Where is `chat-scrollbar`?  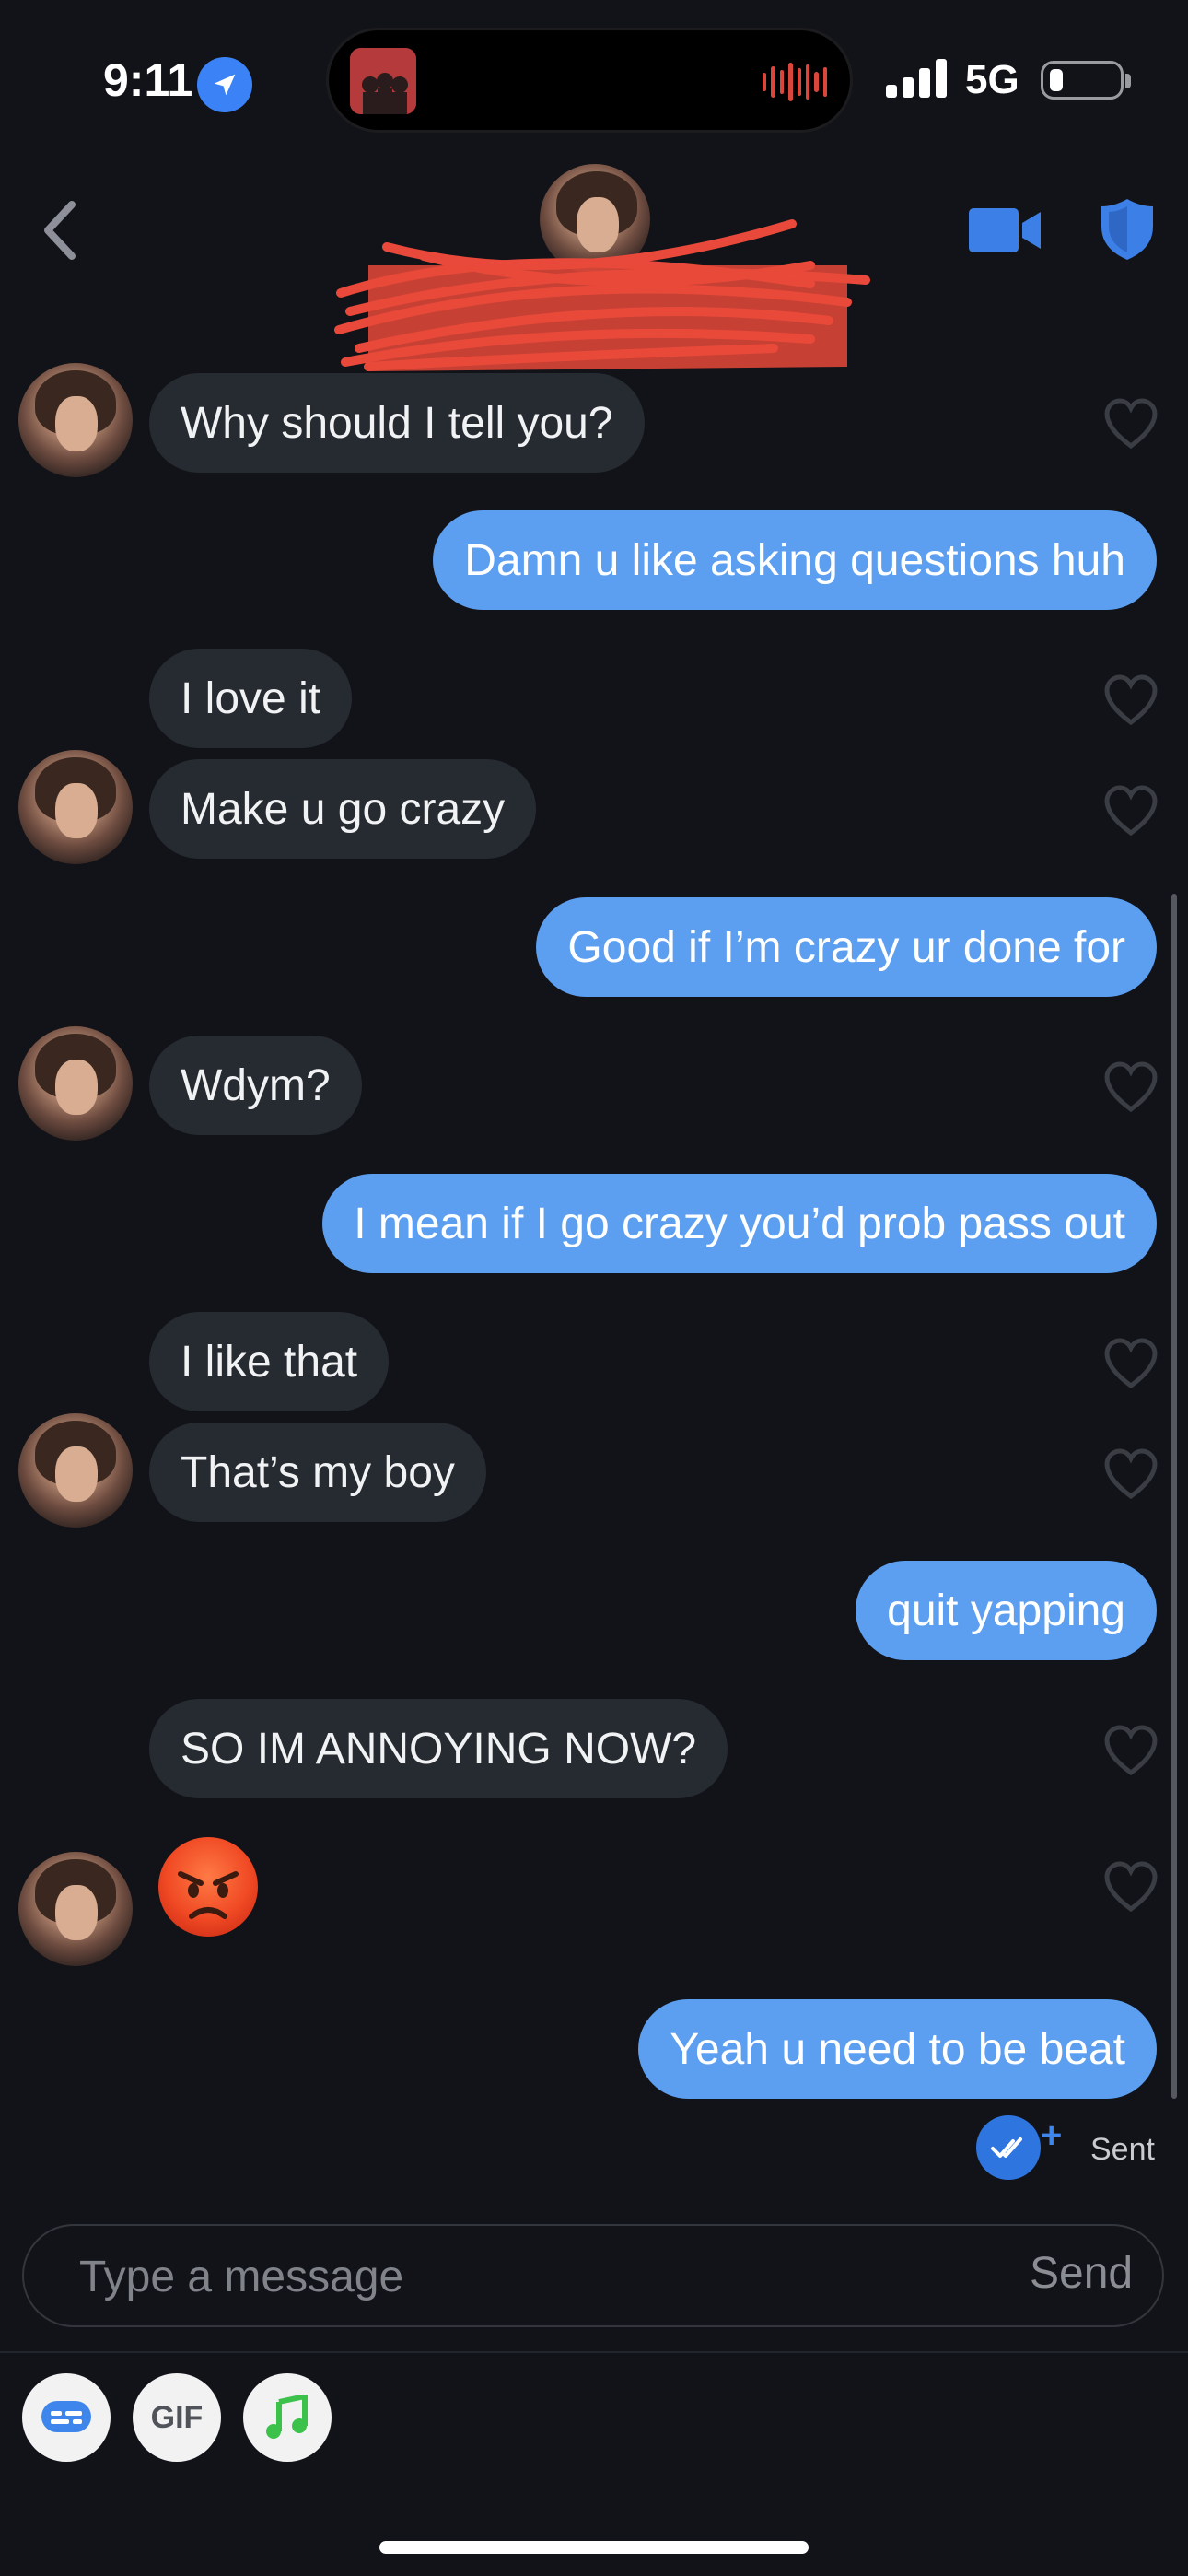
chat-scrollbar is located at coordinates (1174, 1496).